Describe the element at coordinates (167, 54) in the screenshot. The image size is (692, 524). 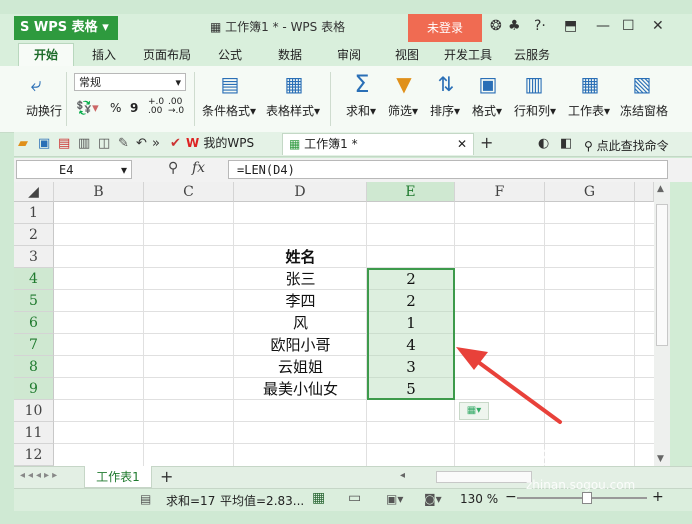
I see `tab-page-layout: 页面布局` at that location.